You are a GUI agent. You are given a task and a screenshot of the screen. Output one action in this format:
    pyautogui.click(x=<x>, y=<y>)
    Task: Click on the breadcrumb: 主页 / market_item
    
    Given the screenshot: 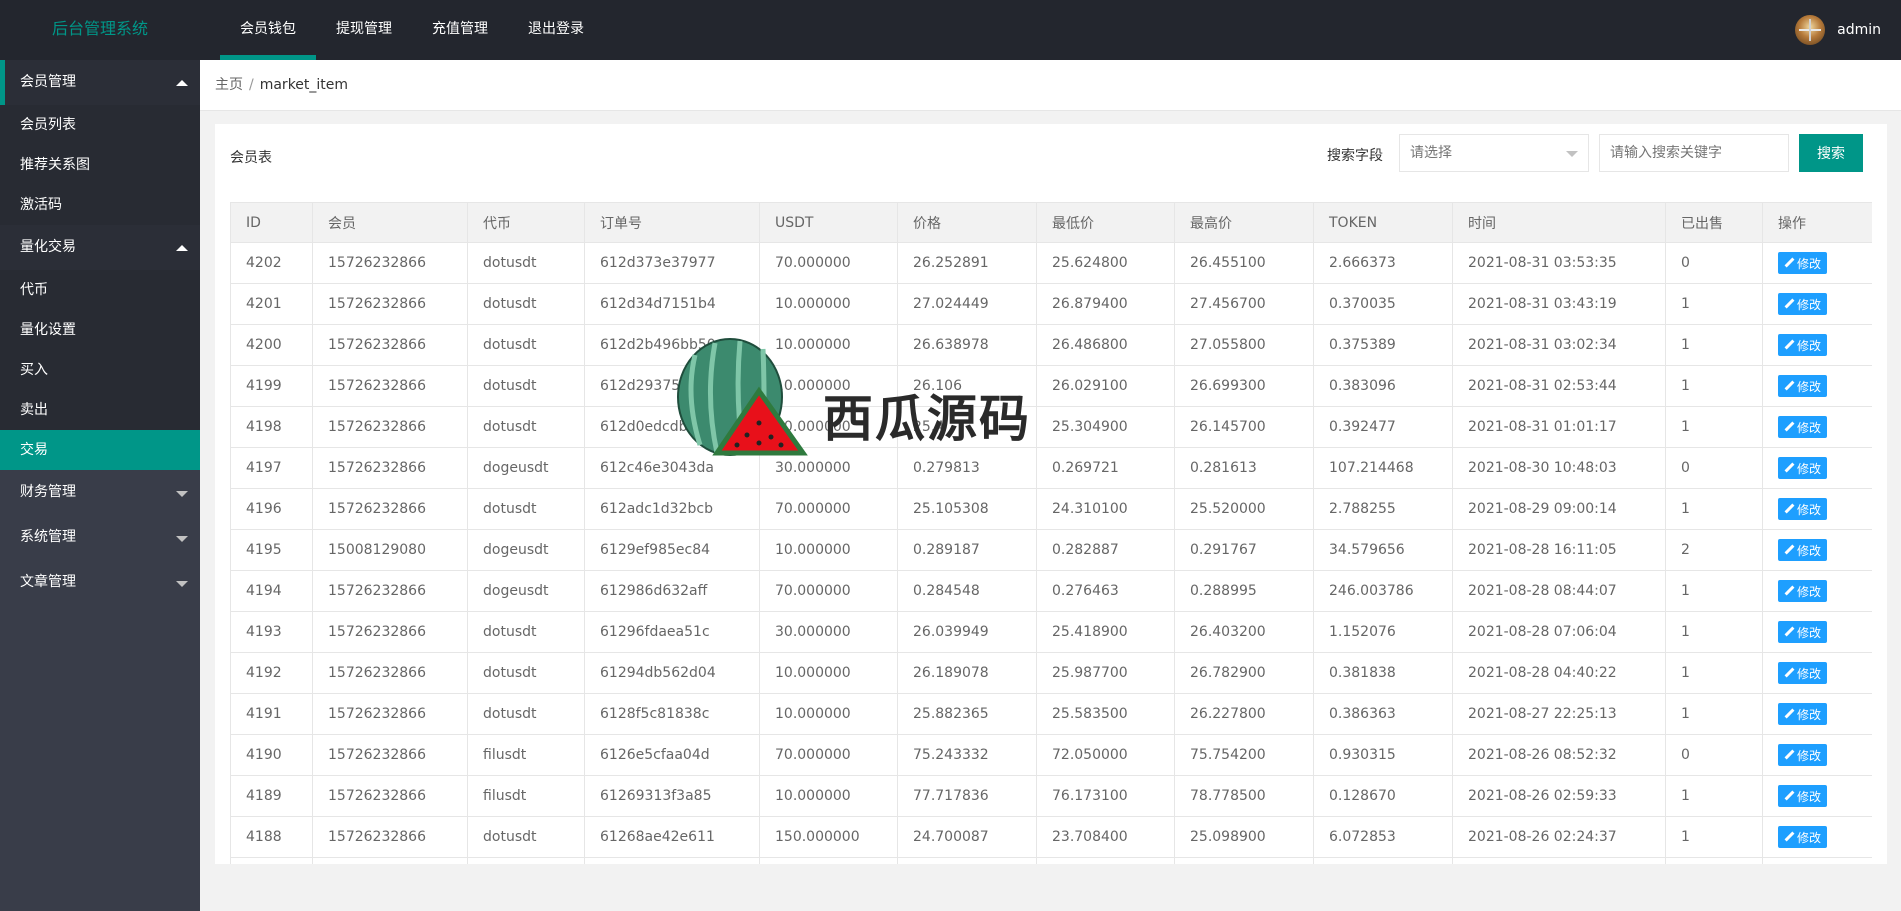 What is the action you would take?
    pyautogui.click(x=1050, y=85)
    